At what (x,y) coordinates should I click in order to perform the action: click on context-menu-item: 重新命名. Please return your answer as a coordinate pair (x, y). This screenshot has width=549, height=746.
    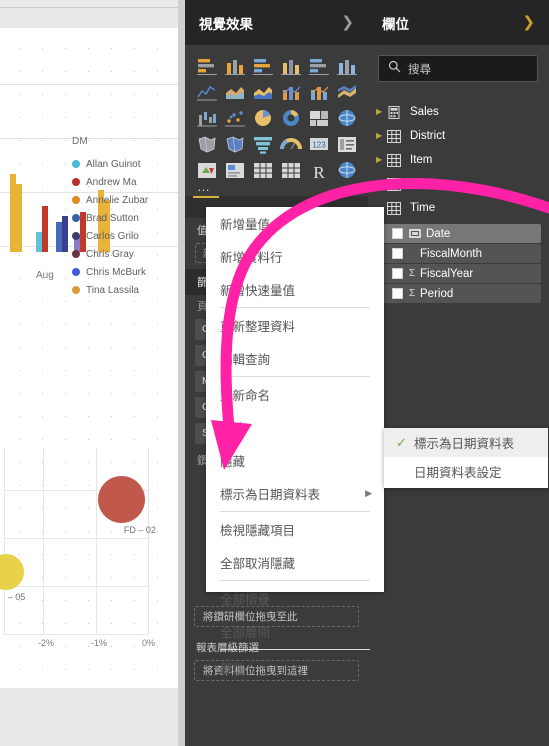
    Looking at the image, I should click on (295, 394).